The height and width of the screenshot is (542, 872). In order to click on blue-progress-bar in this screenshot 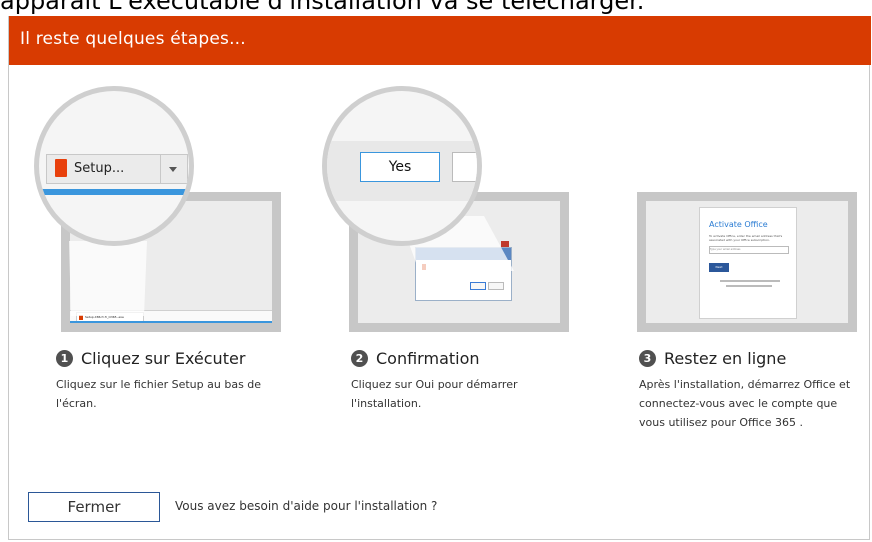, I will do `click(114, 192)`.